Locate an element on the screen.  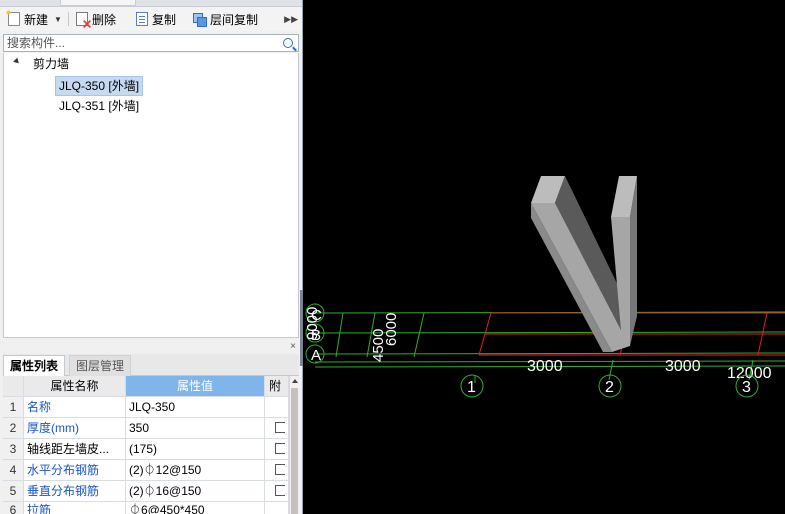
copy-icon is located at coordinates (142, 19).